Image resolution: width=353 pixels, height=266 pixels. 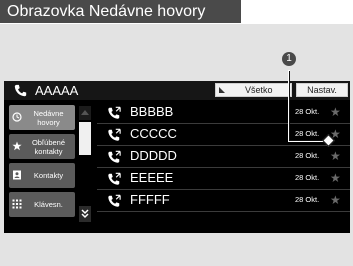 I want to click on scroll-up-button, so click(x=85, y=113).